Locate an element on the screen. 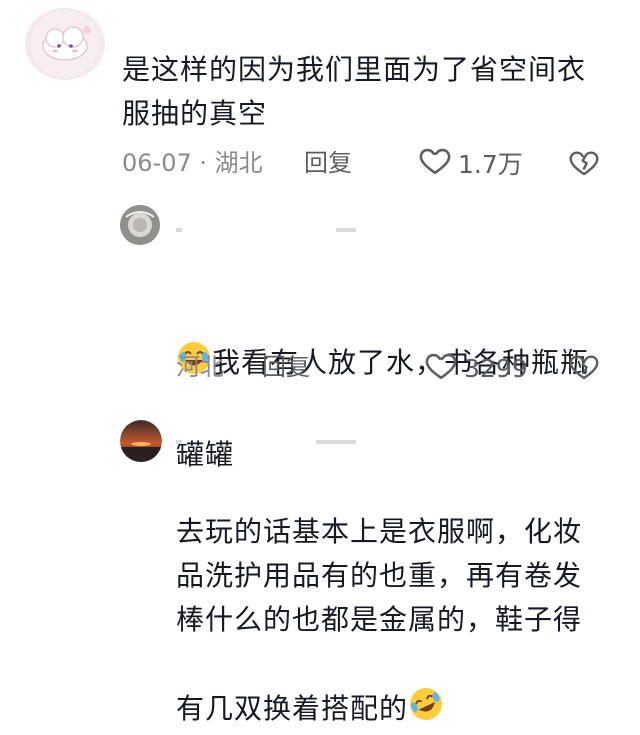 The image size is (640, 735). like-button: 3299 is located at coordinates (476, 368).